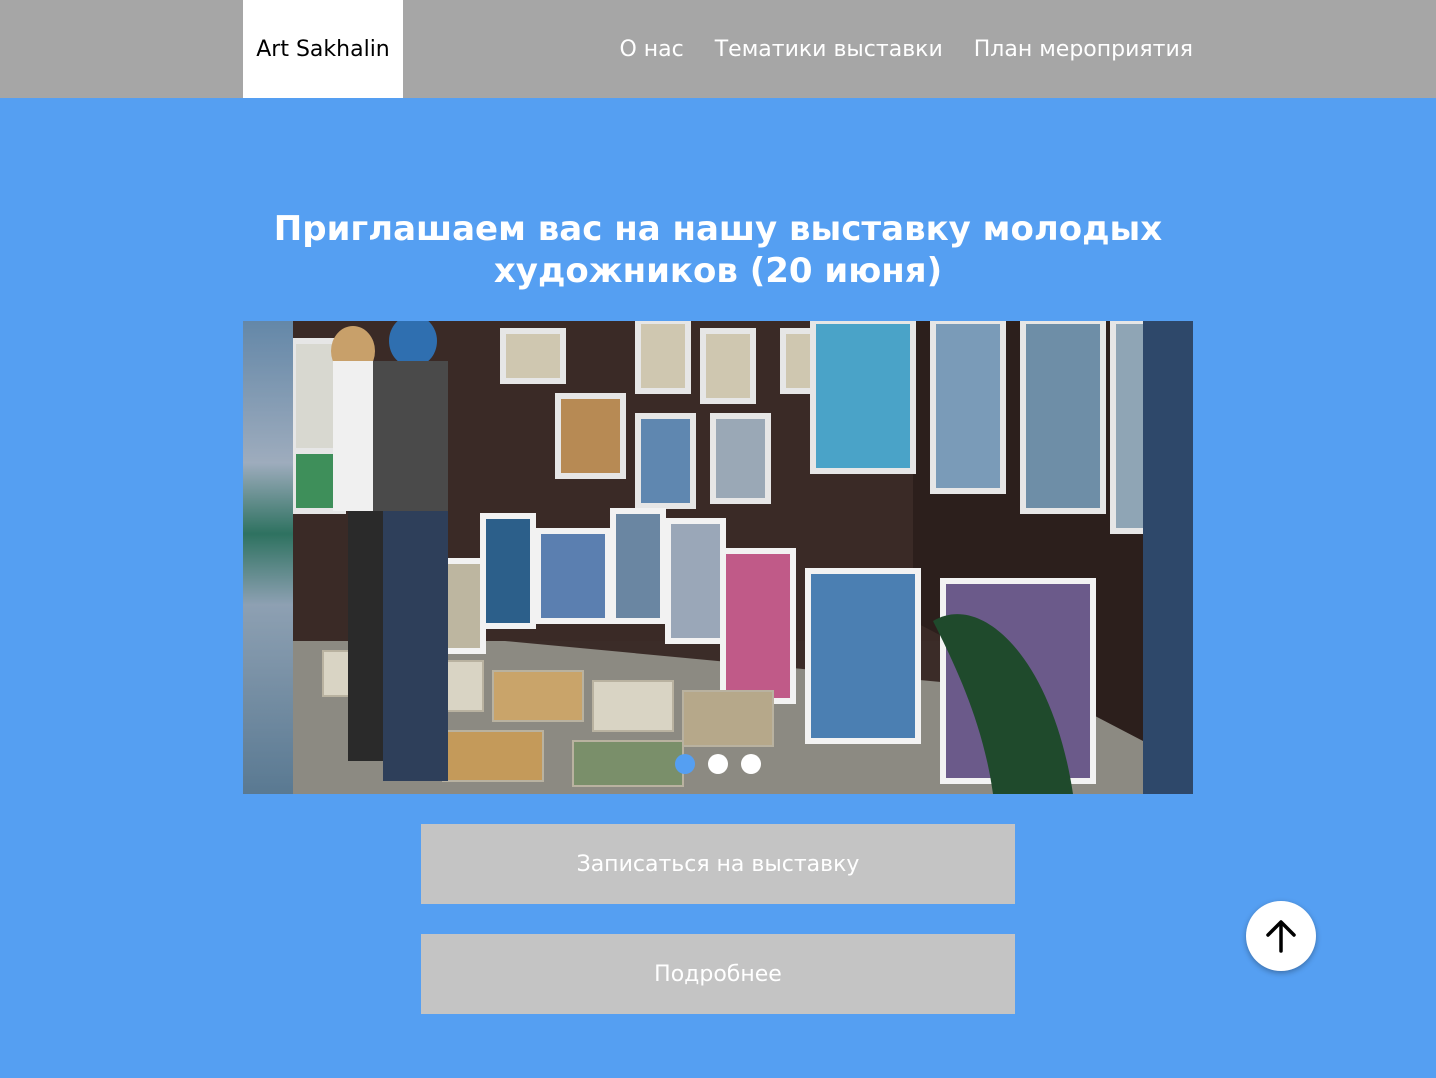  I want to click on more-button: Подробнее, so click(718, 974).